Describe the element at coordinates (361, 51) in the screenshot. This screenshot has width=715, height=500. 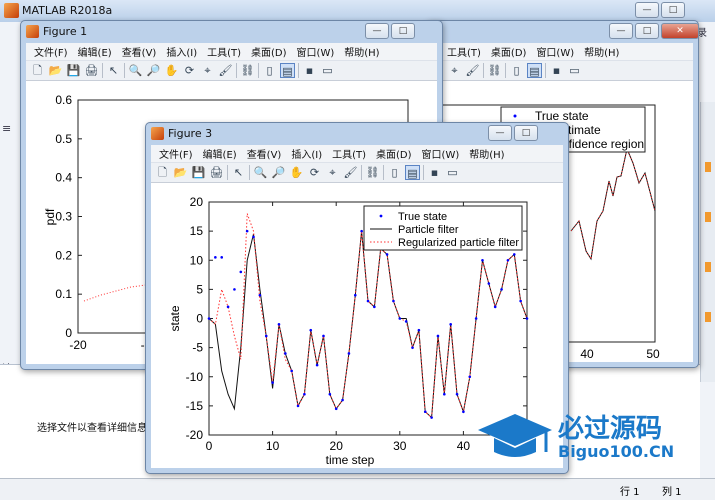
I see `figure1-menu-help: 帮助(H)` at that location.